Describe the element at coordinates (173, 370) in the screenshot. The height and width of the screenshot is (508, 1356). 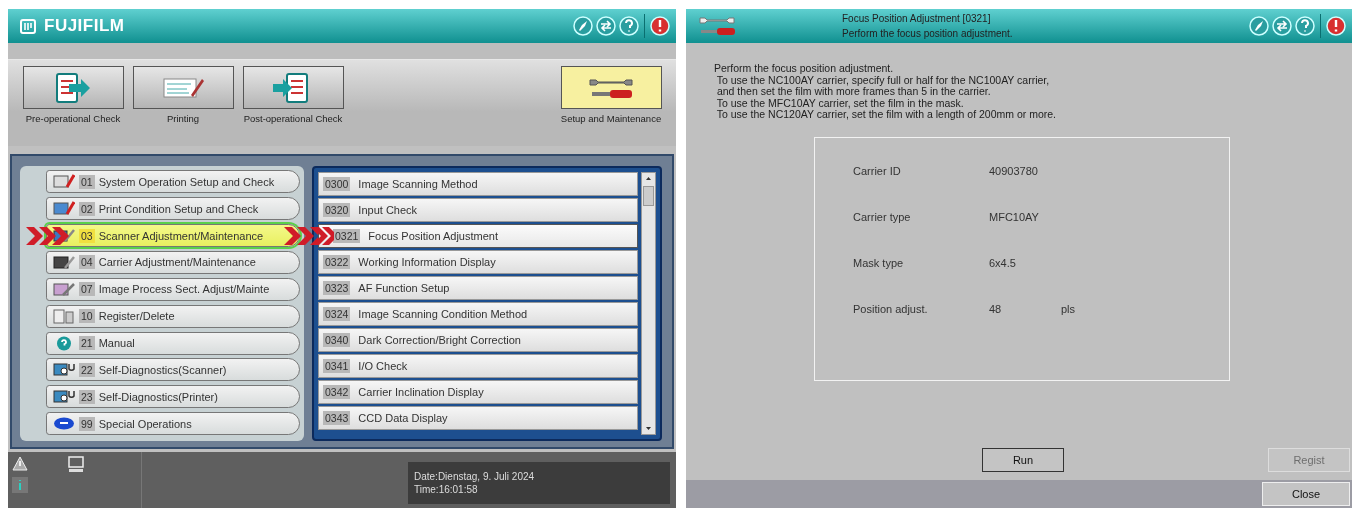
I see `category-item: 22 Self-Diagnostics(Scanner)` at that location.